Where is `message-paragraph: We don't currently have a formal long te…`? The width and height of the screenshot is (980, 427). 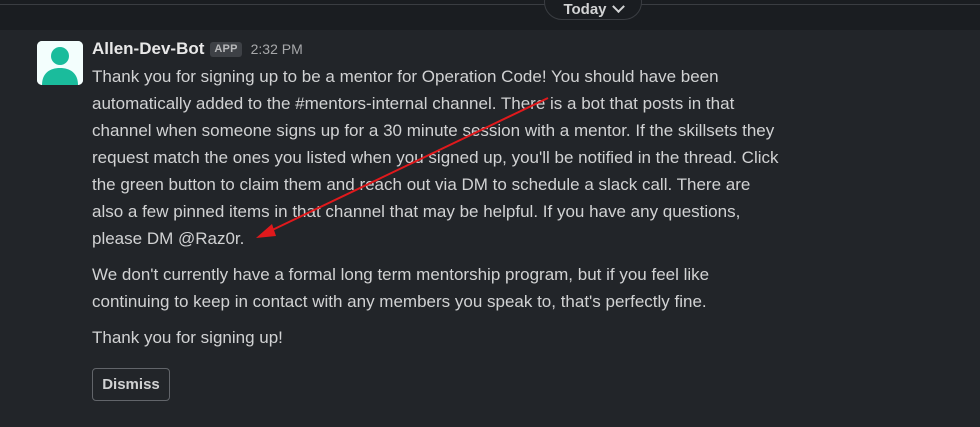
message-paragraph: We don't currently have a formal long te… is located at coordinates (401, 288).